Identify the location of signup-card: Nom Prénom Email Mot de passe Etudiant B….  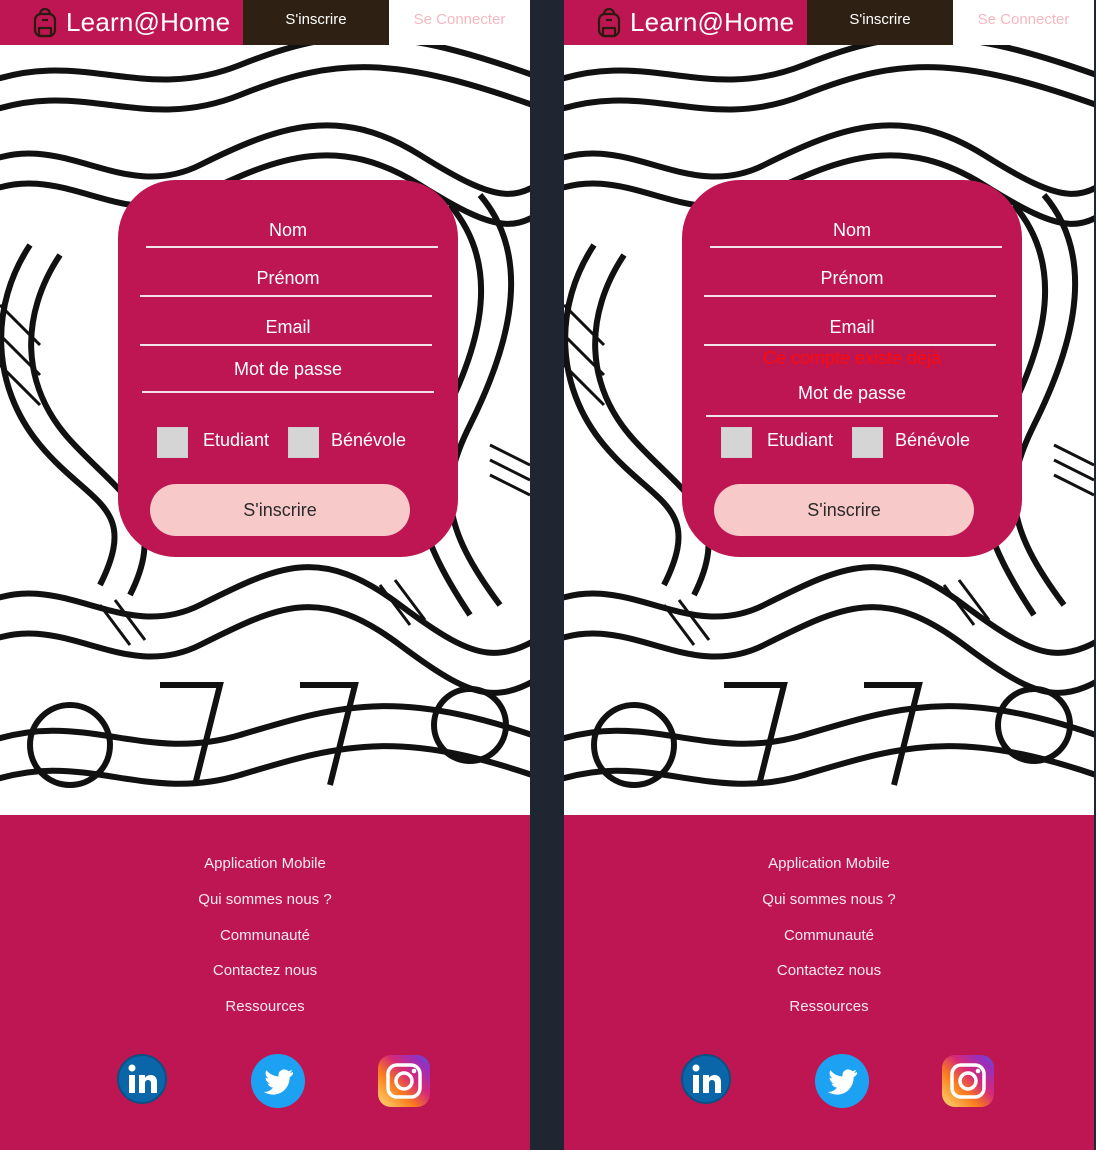
(288, 368).